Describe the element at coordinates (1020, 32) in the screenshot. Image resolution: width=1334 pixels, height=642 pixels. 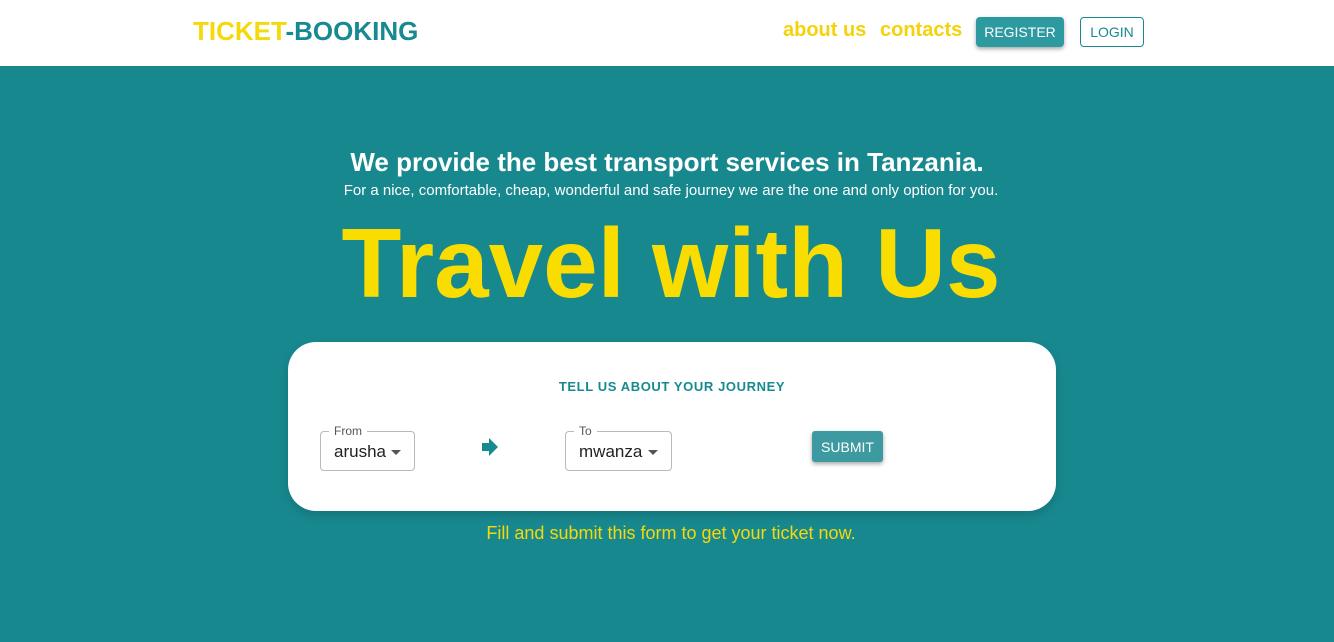
I see `register-button: REGISTER` at that location.